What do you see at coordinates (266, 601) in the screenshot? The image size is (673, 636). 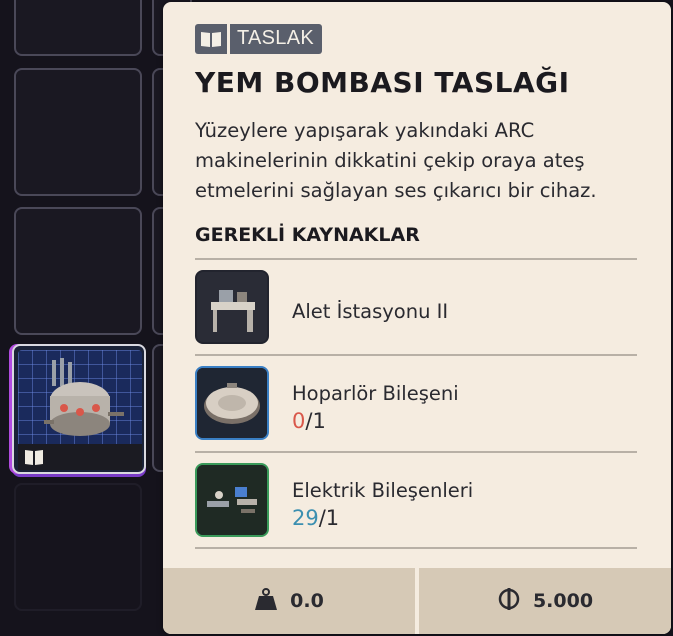 I see `weight-icon` at bounding box center [266, 601].